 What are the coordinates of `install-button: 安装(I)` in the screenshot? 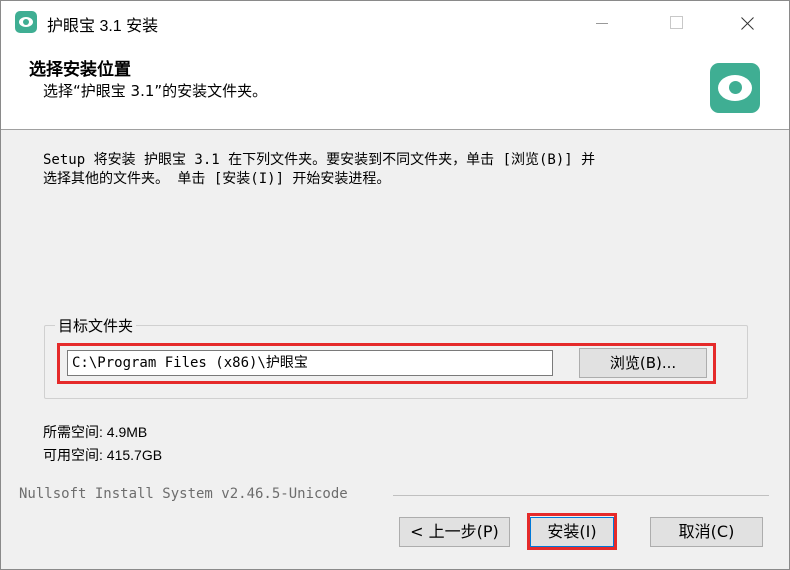 It's located at (572, 532).